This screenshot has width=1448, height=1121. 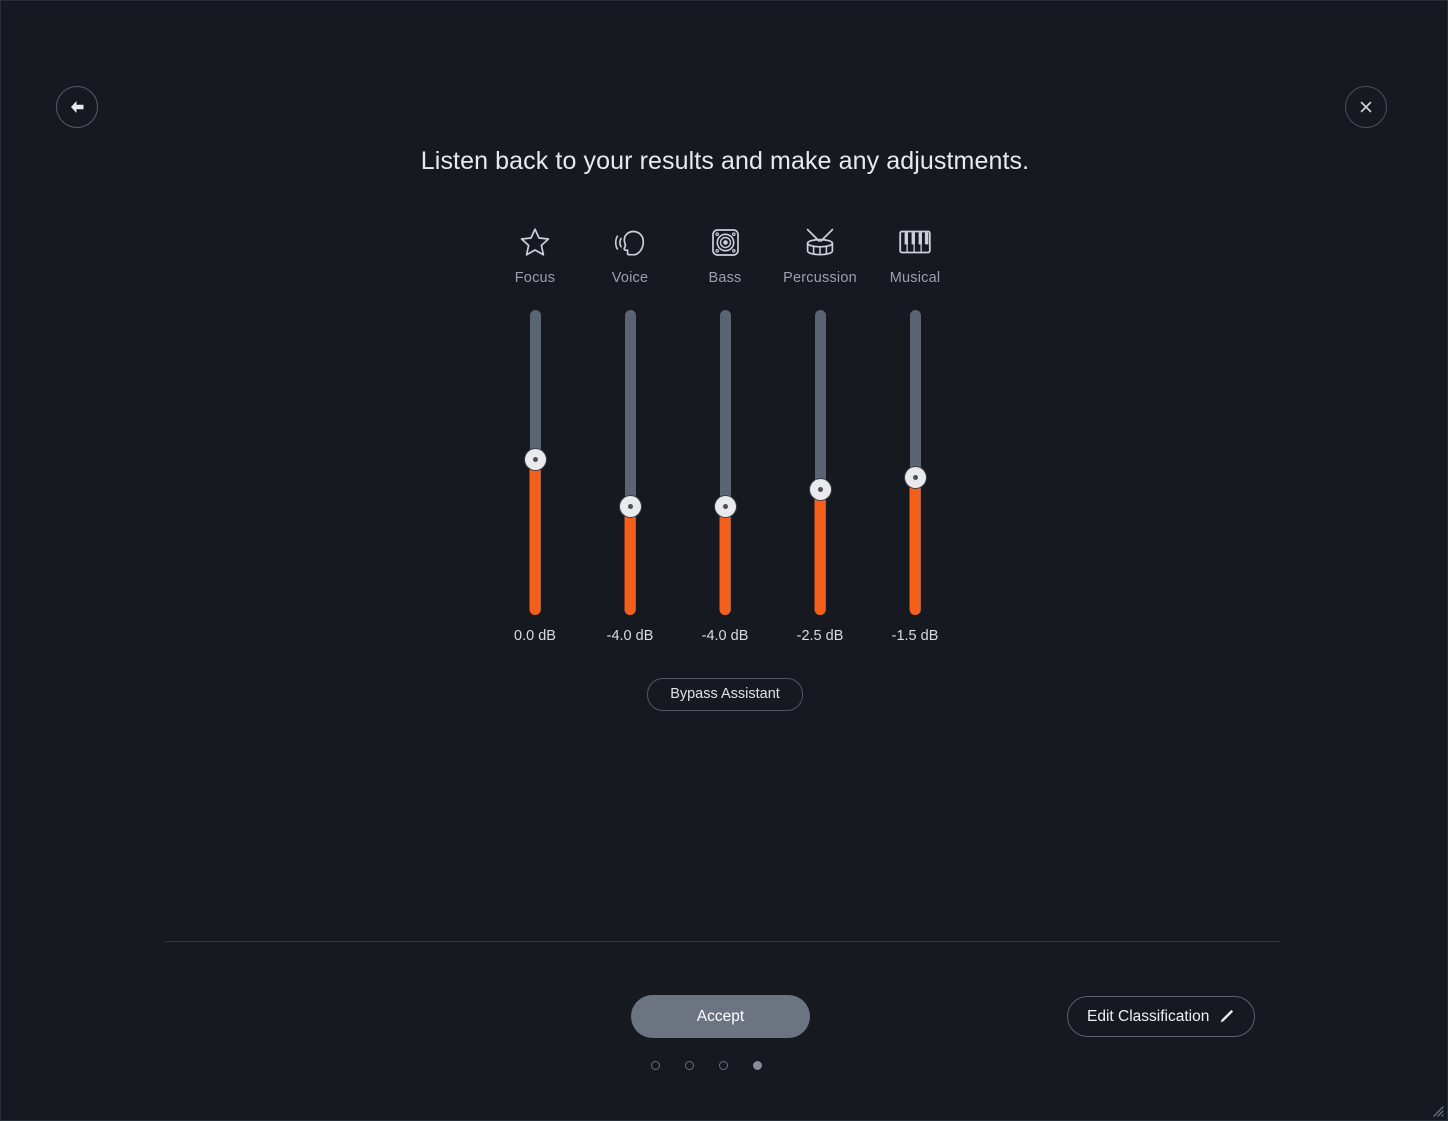 I want to click on piano-icon, so click(x=915, y=242).